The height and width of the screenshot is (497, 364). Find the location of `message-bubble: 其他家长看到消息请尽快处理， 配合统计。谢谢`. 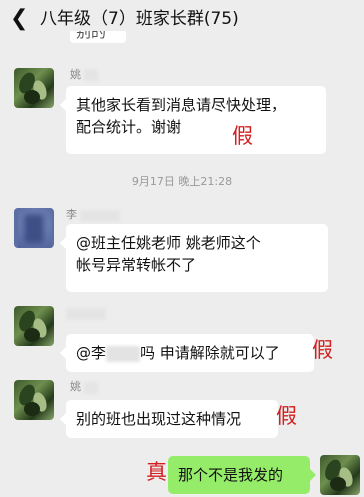

message-bubble: 其他家长看到消息请尽快处理， 配合统计。谢谢 is located at coordinates (193, 120).